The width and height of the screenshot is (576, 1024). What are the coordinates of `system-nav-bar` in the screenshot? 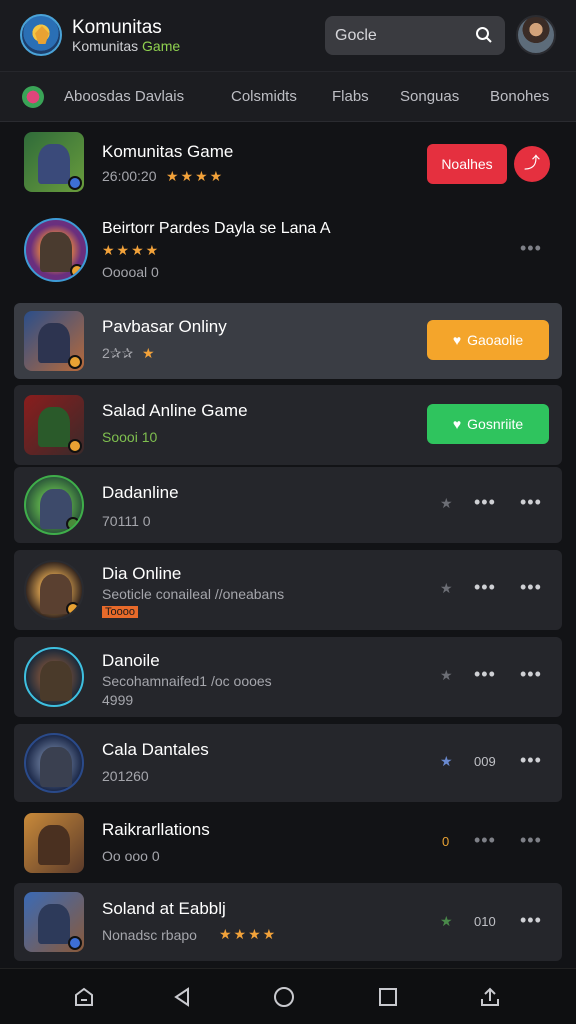 It's located at (288, 996).